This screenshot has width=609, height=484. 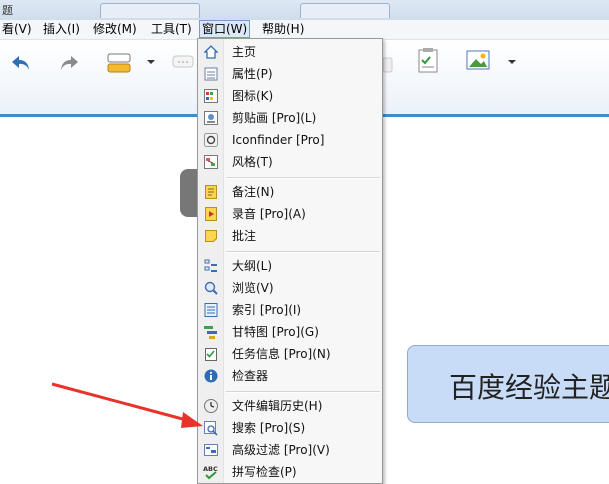 I want to click on filter-icon, so click(x=211, y=450).